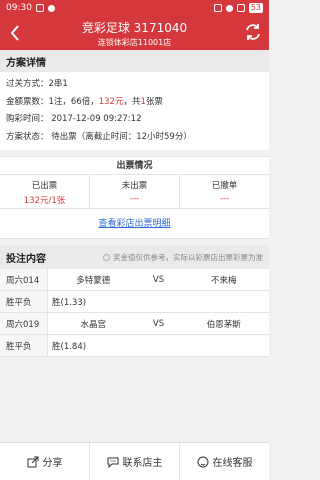 Image resolution: width=320 pixels, height=480 pixels. Describe the element at coordinates (52, 101) in the screenshot. I see `amount-prefix: 金额票数：1注，66倍，` at that location.